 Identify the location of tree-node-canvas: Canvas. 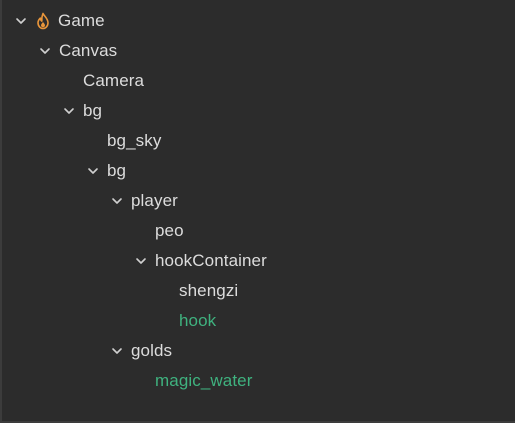
(258, 51).